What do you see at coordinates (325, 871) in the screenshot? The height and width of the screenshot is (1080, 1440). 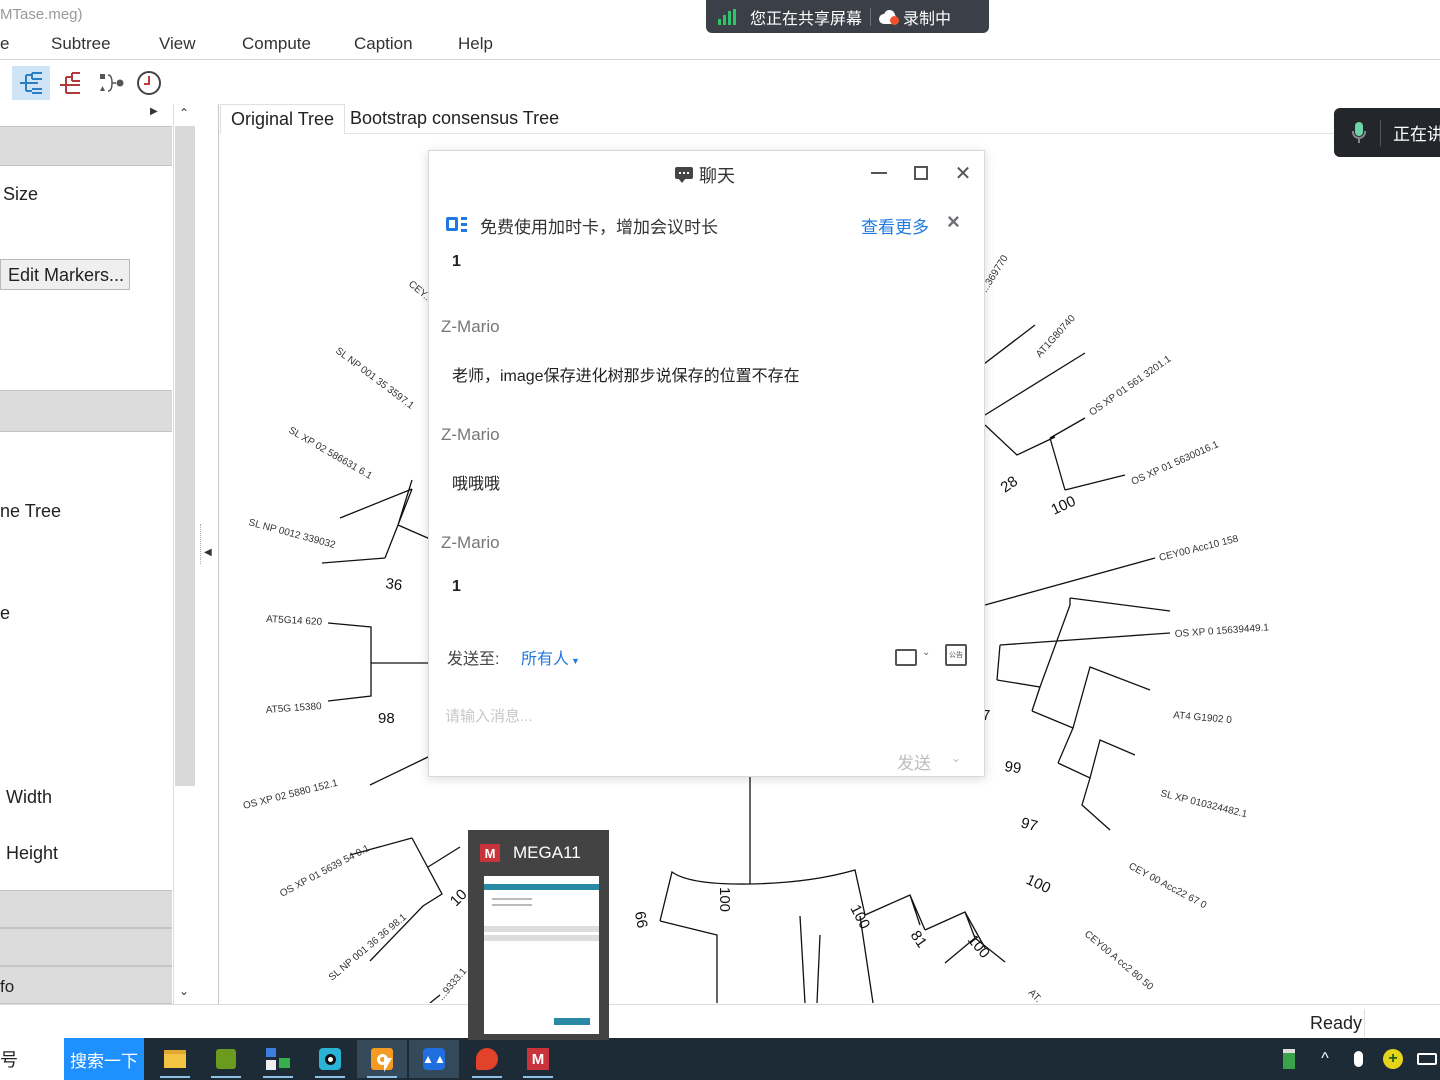 I see `leaf-label: OS XP 01 5639 54 0.1` at bounding box center [325, 871].